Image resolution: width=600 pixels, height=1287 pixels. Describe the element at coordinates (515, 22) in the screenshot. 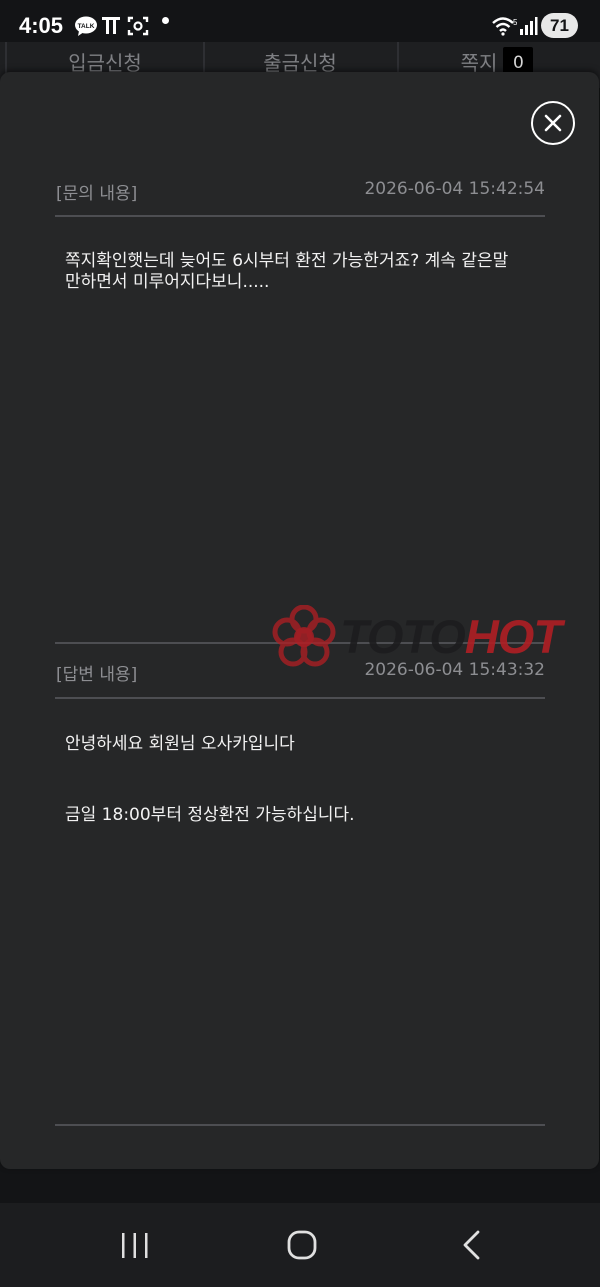

I see `svg-text: 5` at that location.